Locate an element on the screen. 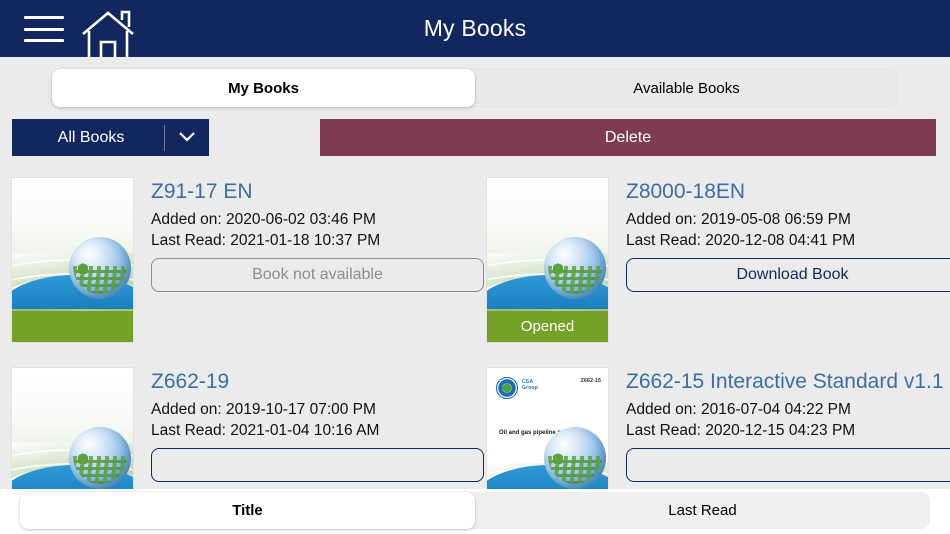 This screenshot has height=534, width=950. tab-available-books: Available Books is located at coordinates (686, 88).